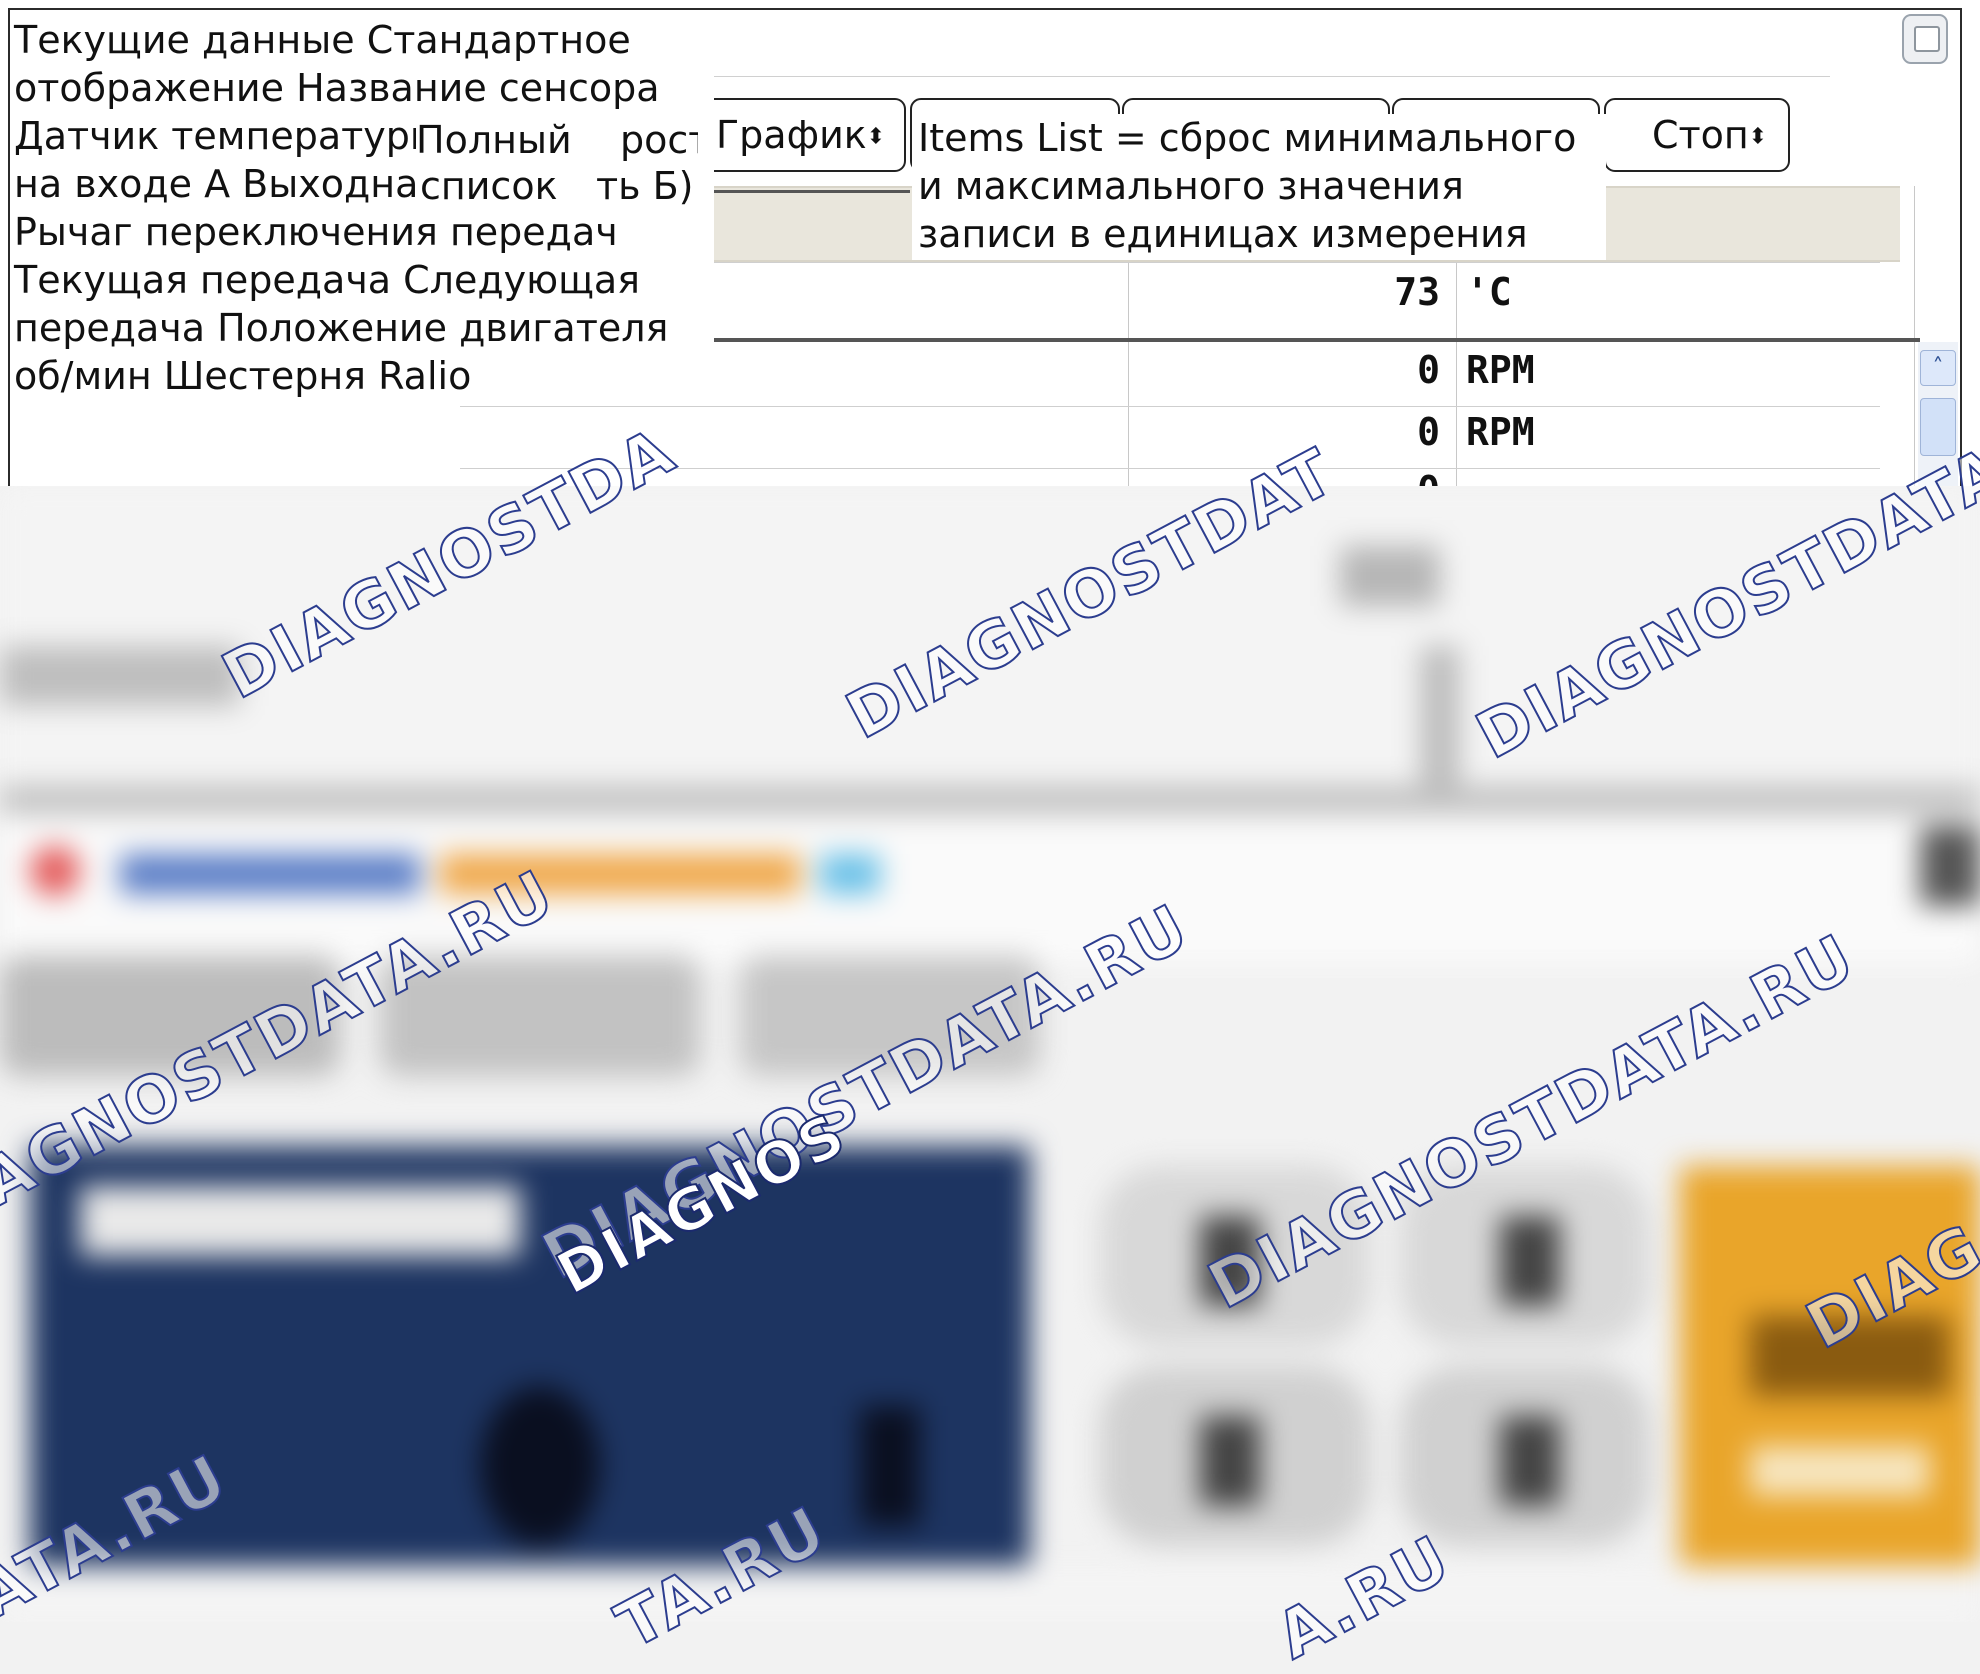 Image resolution: width=1980 pixels, height=1674 pixels. What do you see at coordinates (805, 191) in the screenshot?
I see `table-header-rule` at bounding box center [805, 191].